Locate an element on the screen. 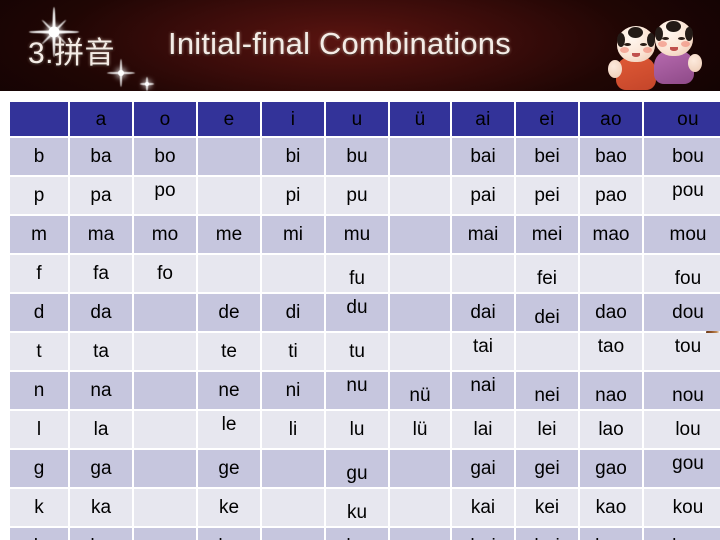  cell-t-a: ta is located at coordinates (101, 351).